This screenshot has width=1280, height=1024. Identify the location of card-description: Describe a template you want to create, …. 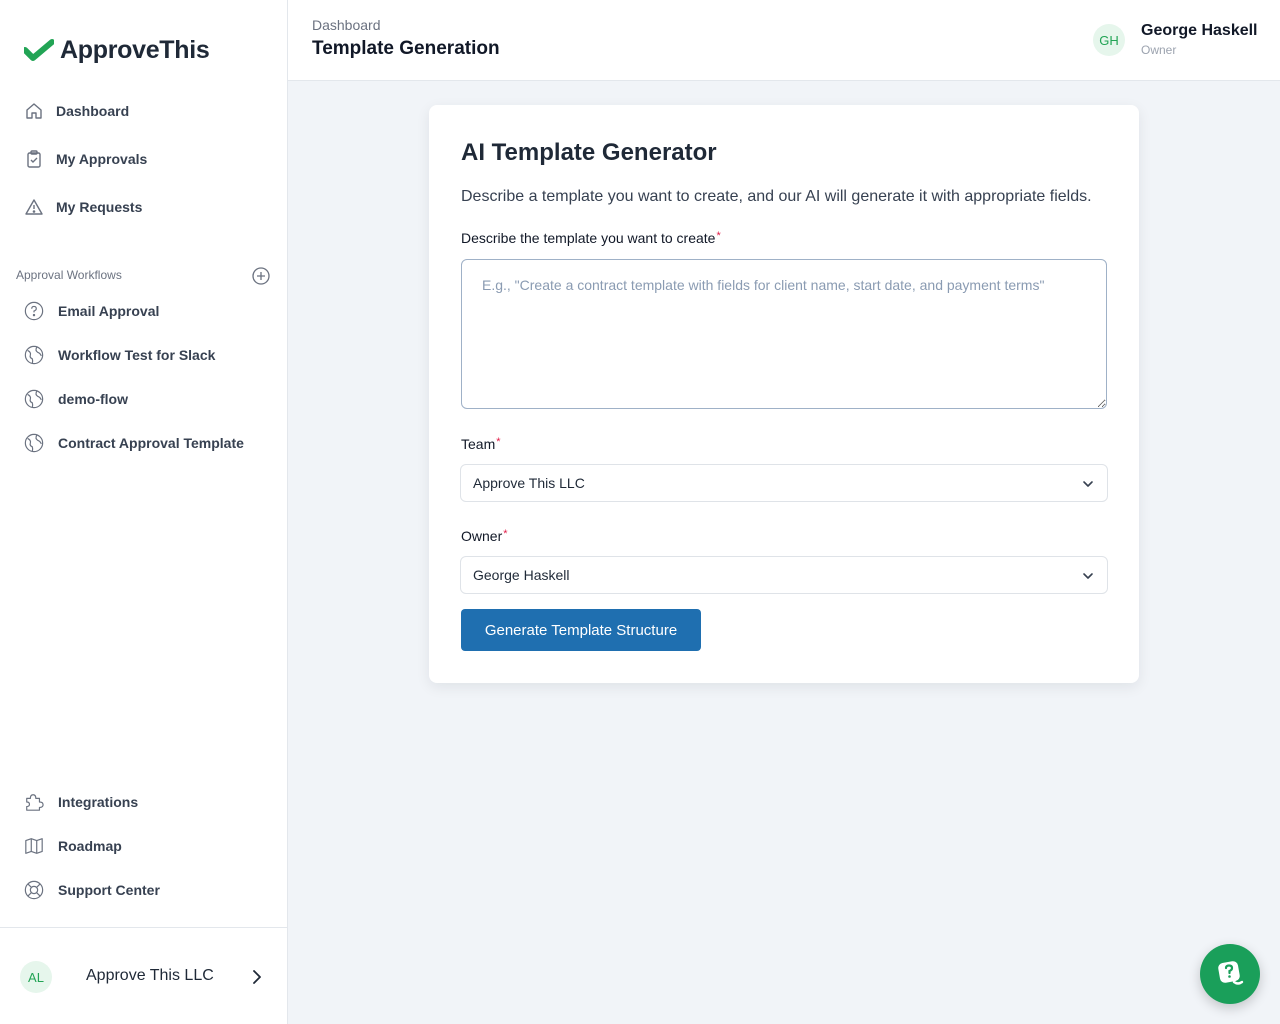
(776, 196).